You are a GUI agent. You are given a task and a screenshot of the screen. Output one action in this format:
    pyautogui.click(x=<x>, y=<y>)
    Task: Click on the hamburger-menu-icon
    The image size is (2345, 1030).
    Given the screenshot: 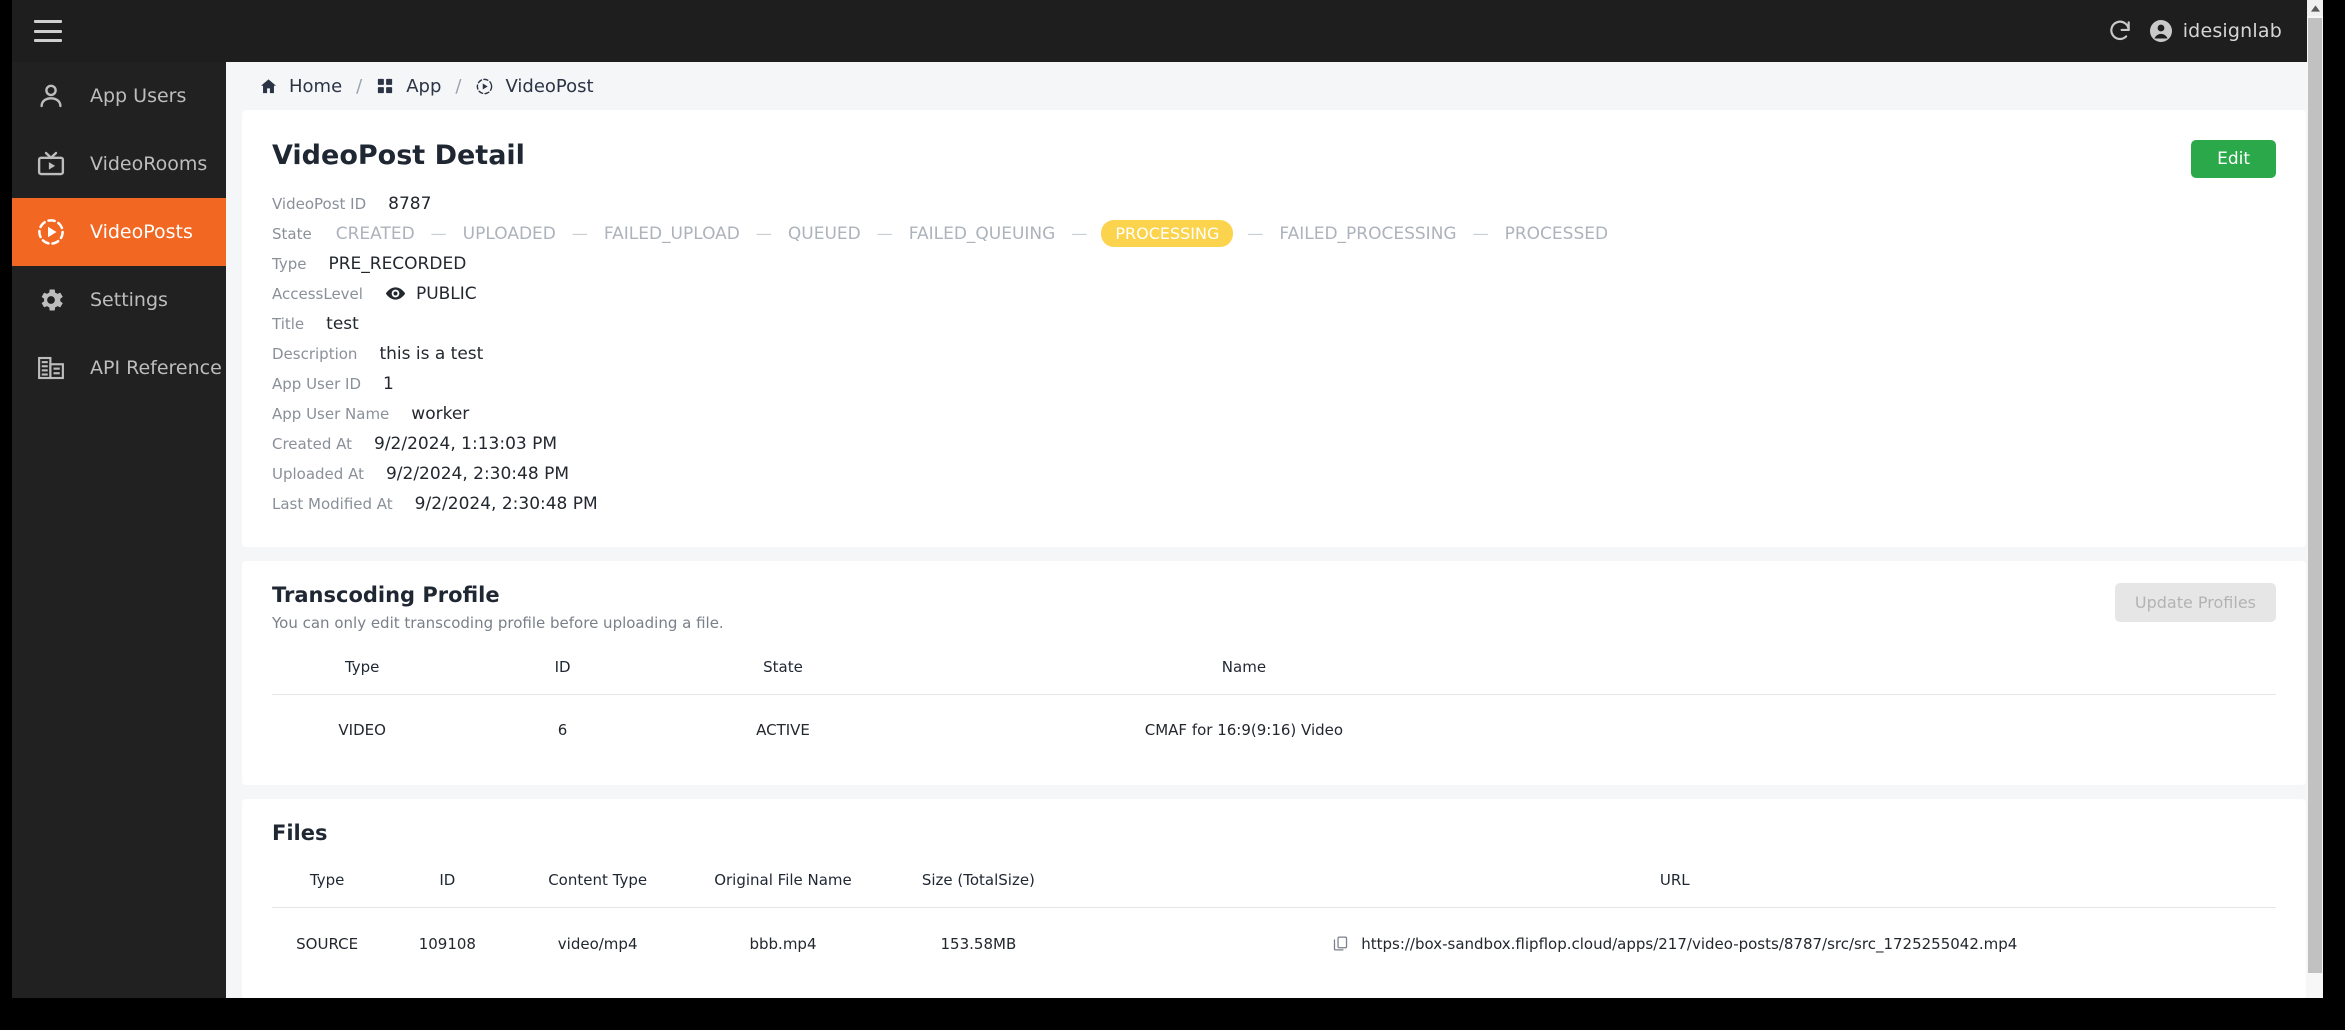 What is the action you would take?
    pyautogui.click(x=48, y=31)
    